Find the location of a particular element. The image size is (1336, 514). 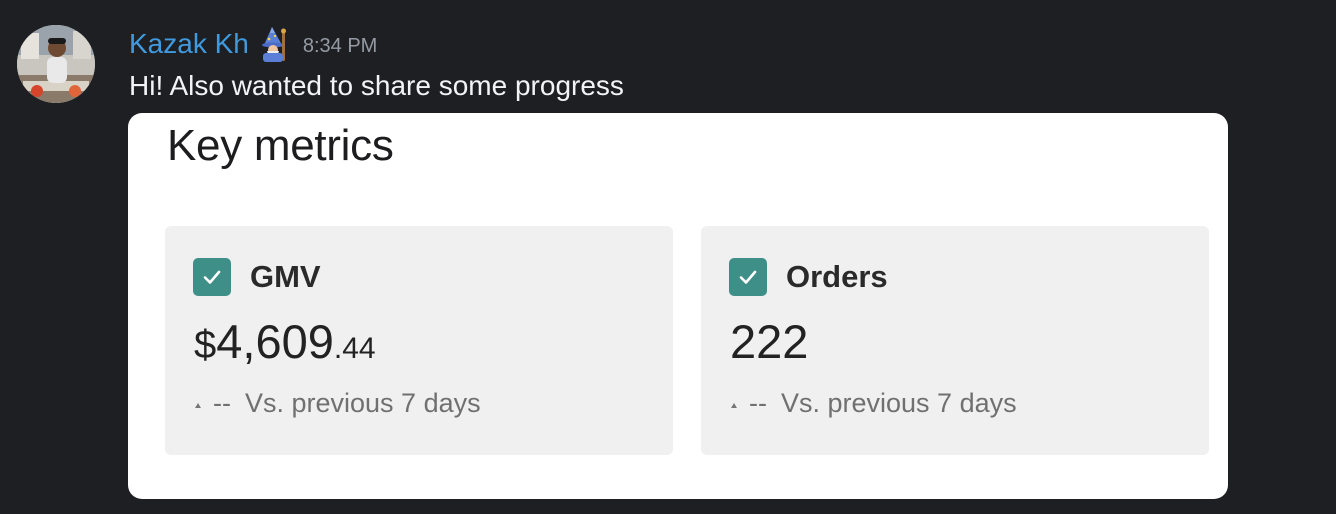

metric-value: 222 is located at coordinates (769, 341).